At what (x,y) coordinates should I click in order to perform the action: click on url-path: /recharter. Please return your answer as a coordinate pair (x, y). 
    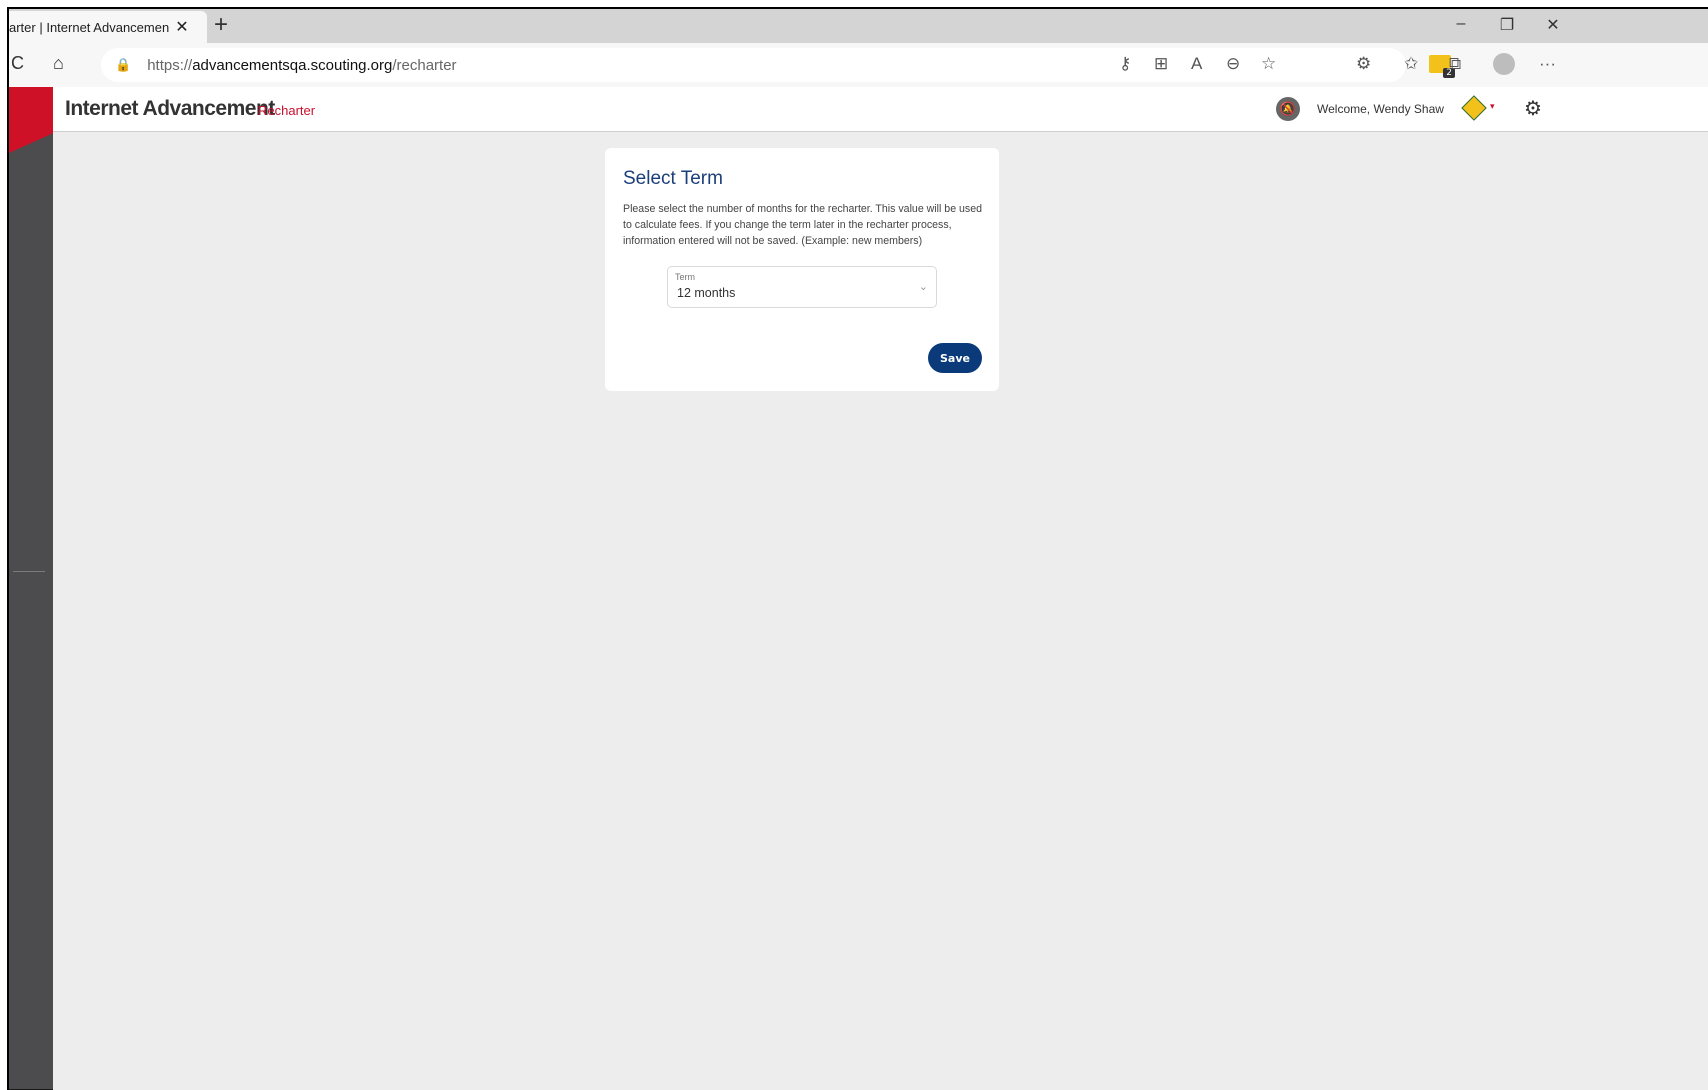
    Looking at the image, I should click on (424, 65).